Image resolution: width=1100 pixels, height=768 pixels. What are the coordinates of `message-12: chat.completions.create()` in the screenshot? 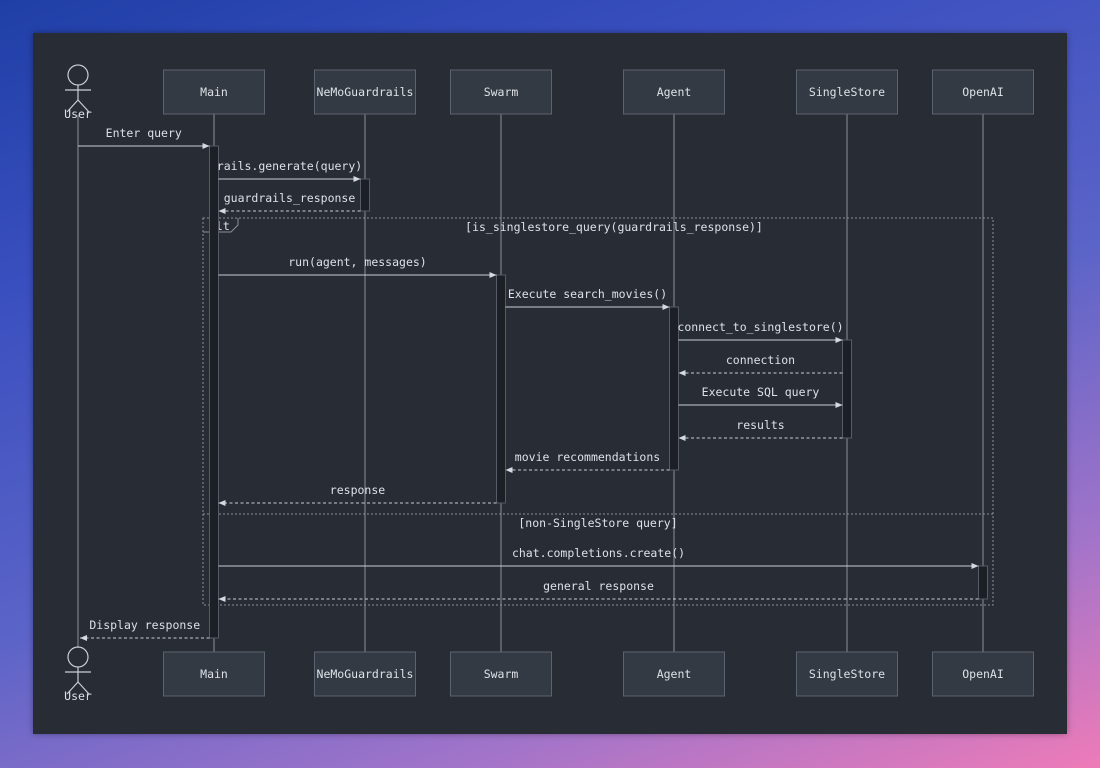 It's located at (598, 557).